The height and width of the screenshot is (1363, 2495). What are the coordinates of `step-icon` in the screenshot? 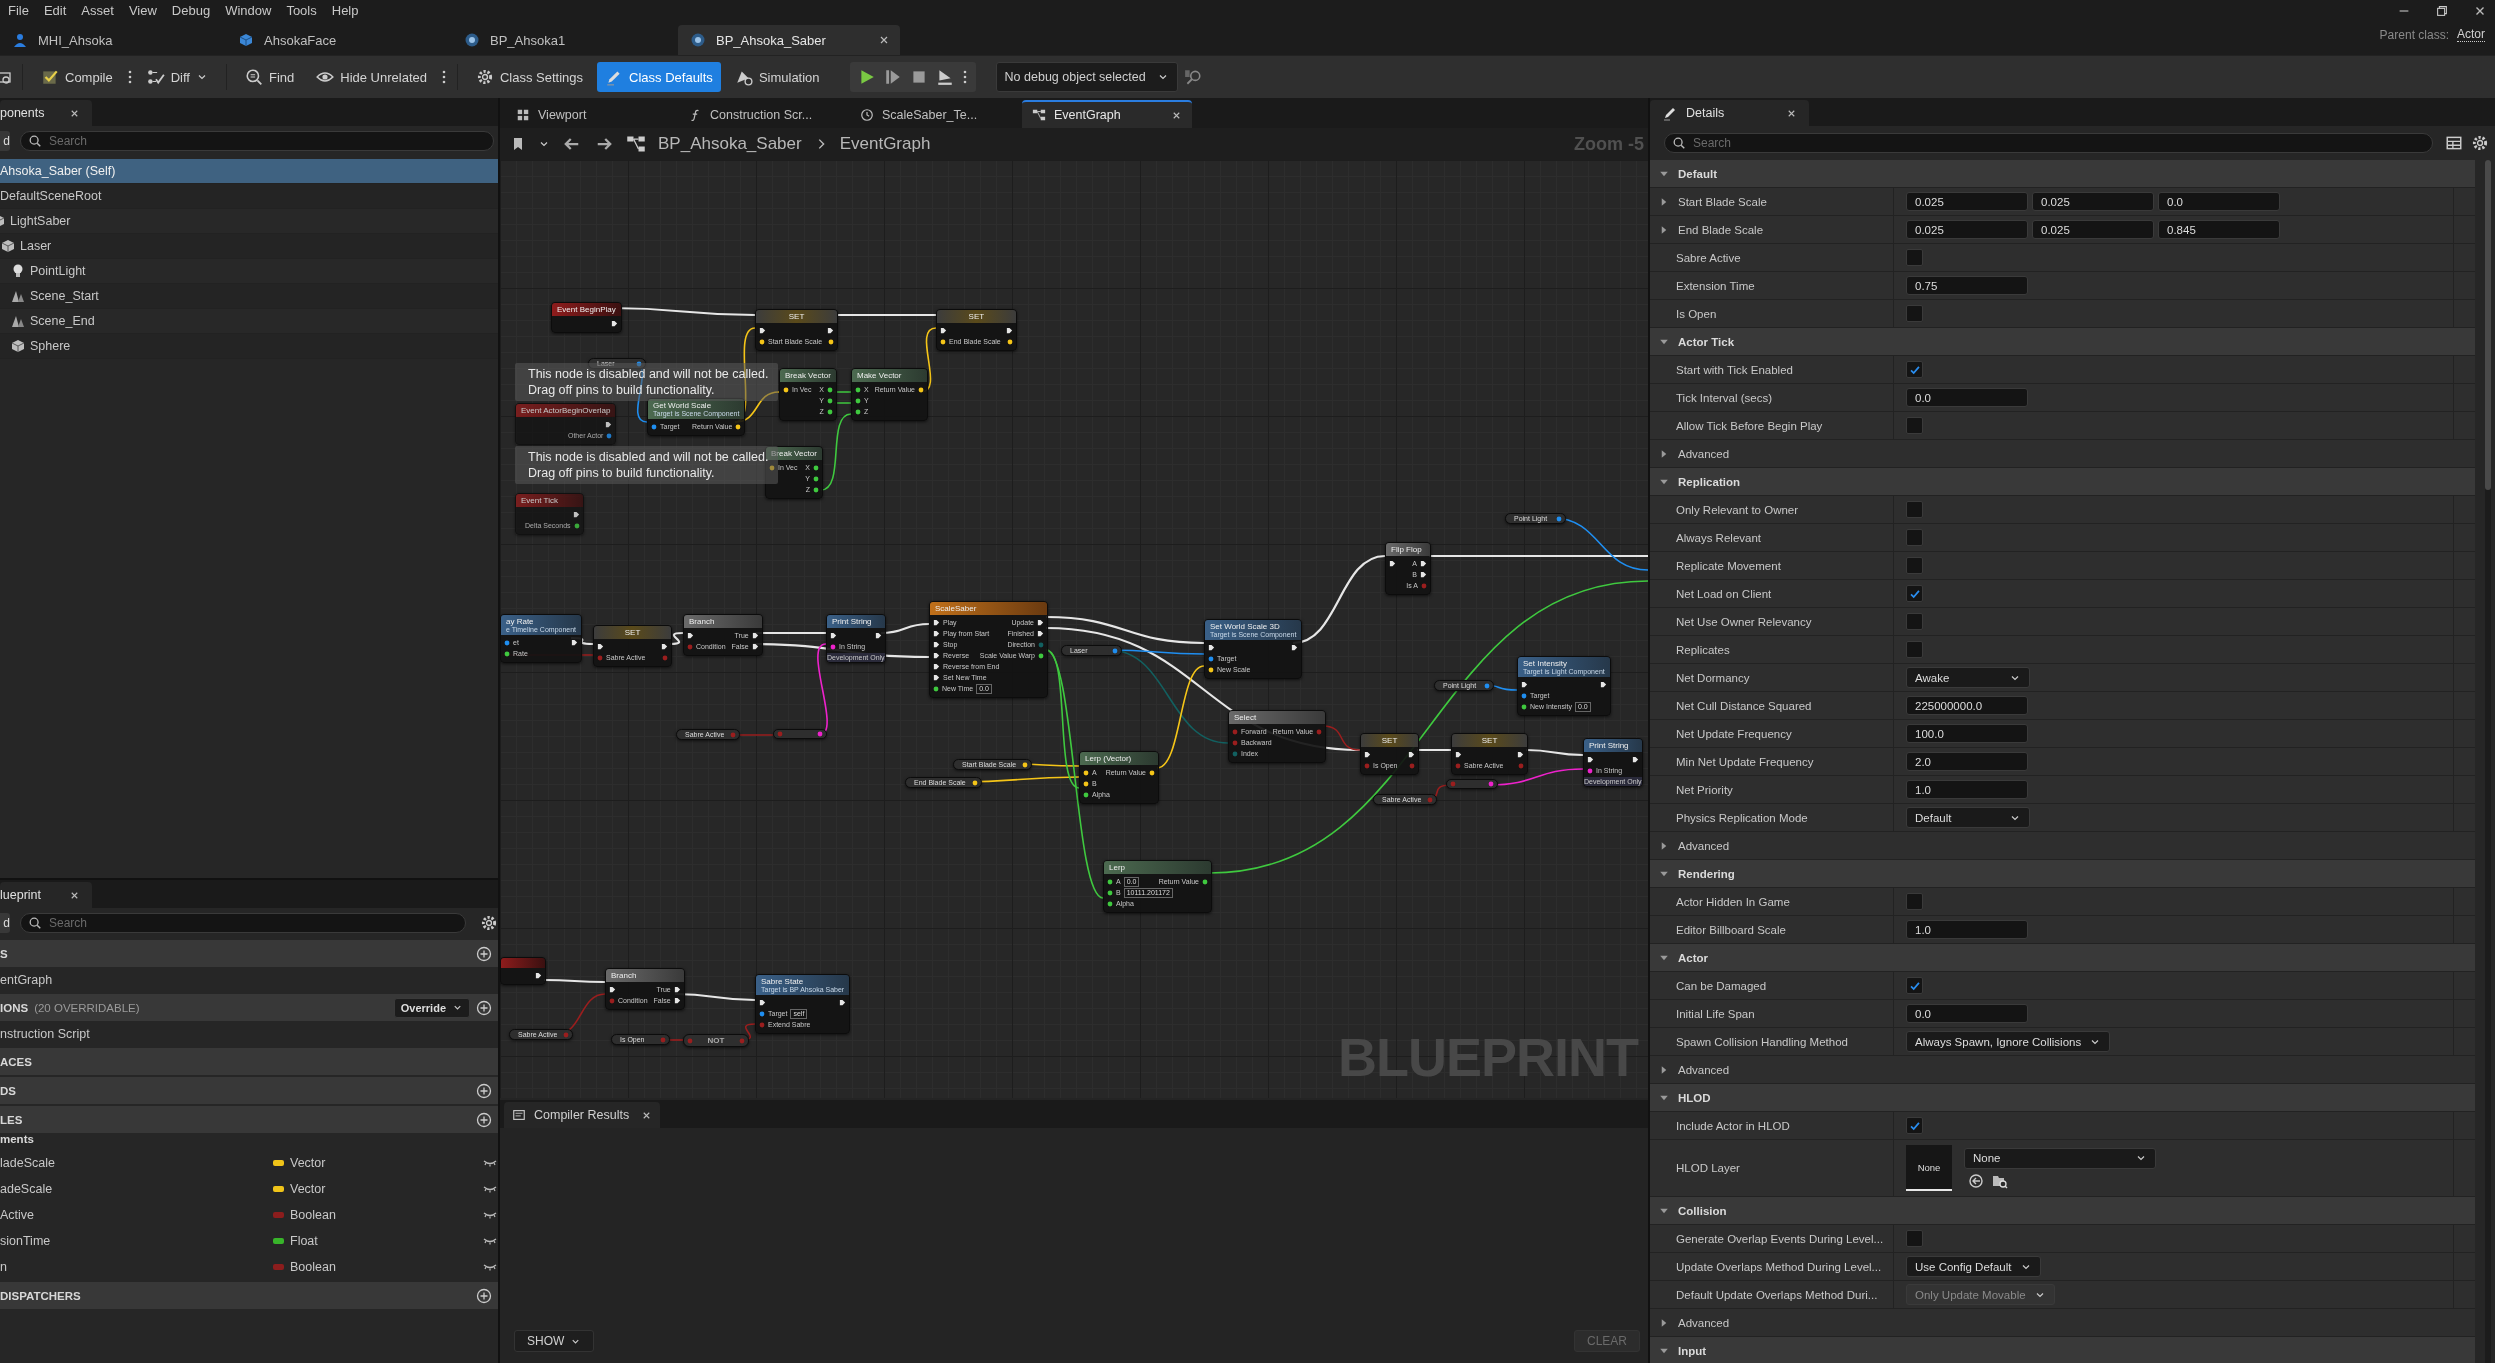 It's located at (892, 77).